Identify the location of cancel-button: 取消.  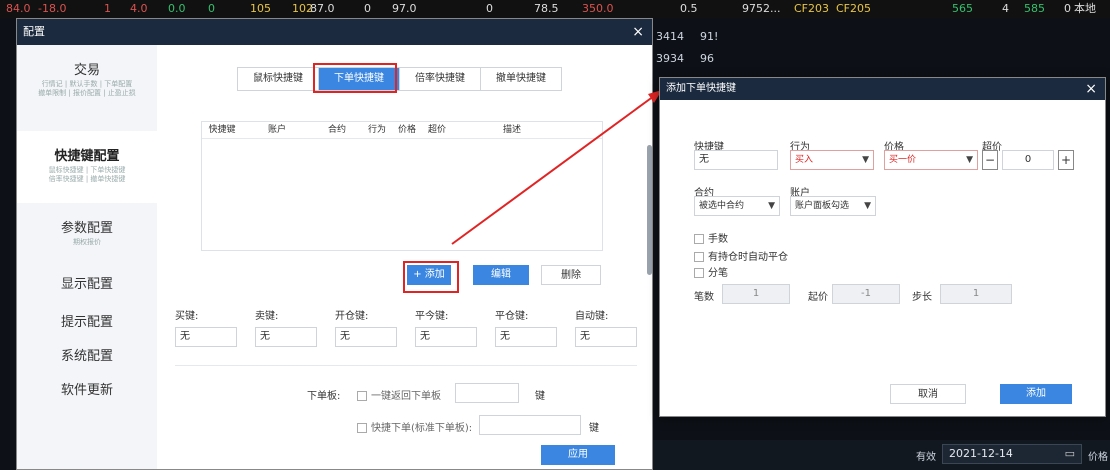
(928, 394).